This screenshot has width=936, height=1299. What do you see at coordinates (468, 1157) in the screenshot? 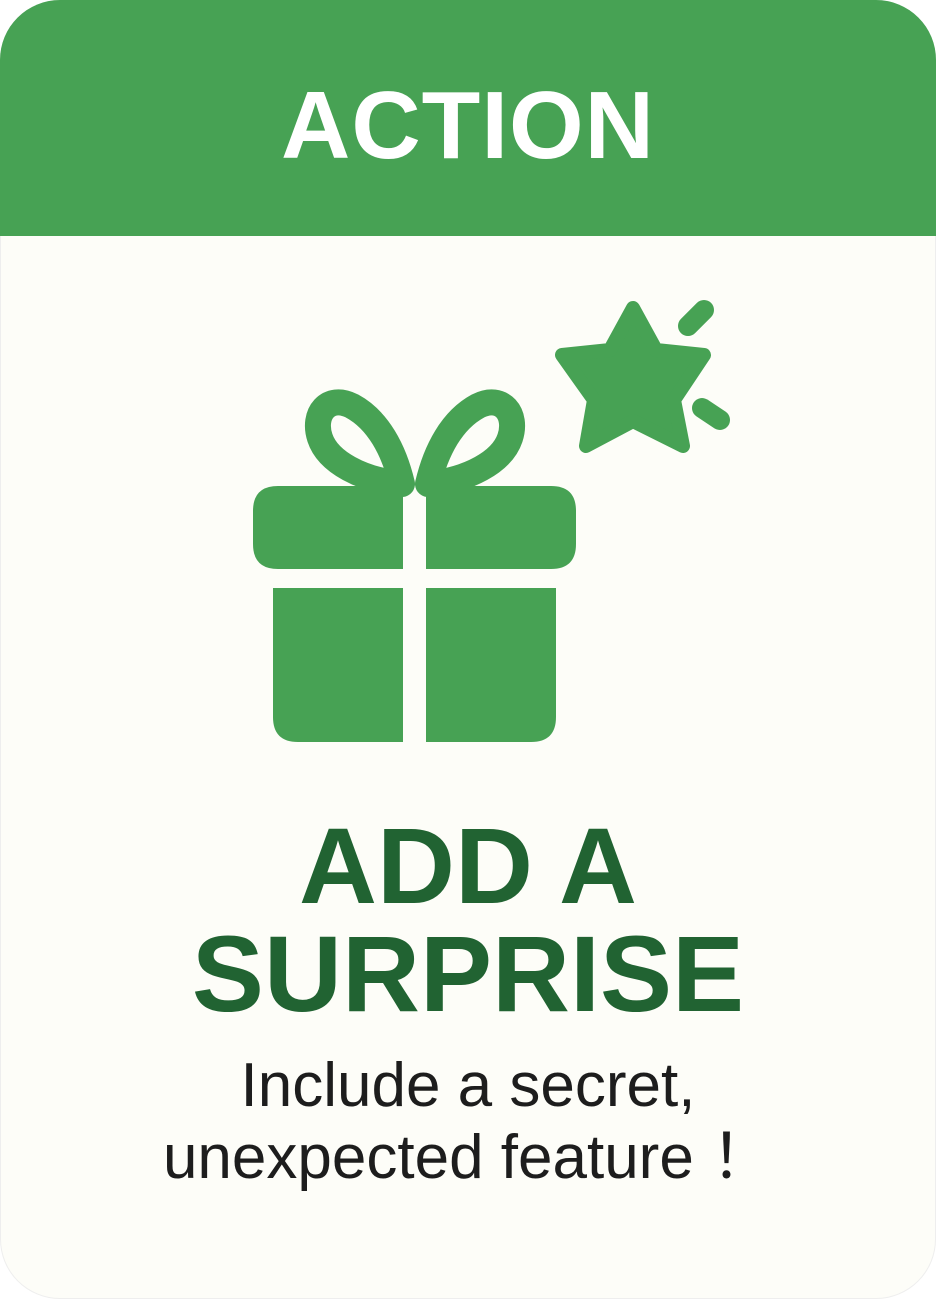
I see `card-description-line: unexpected feature ！` at bounding box center [468, 1157].